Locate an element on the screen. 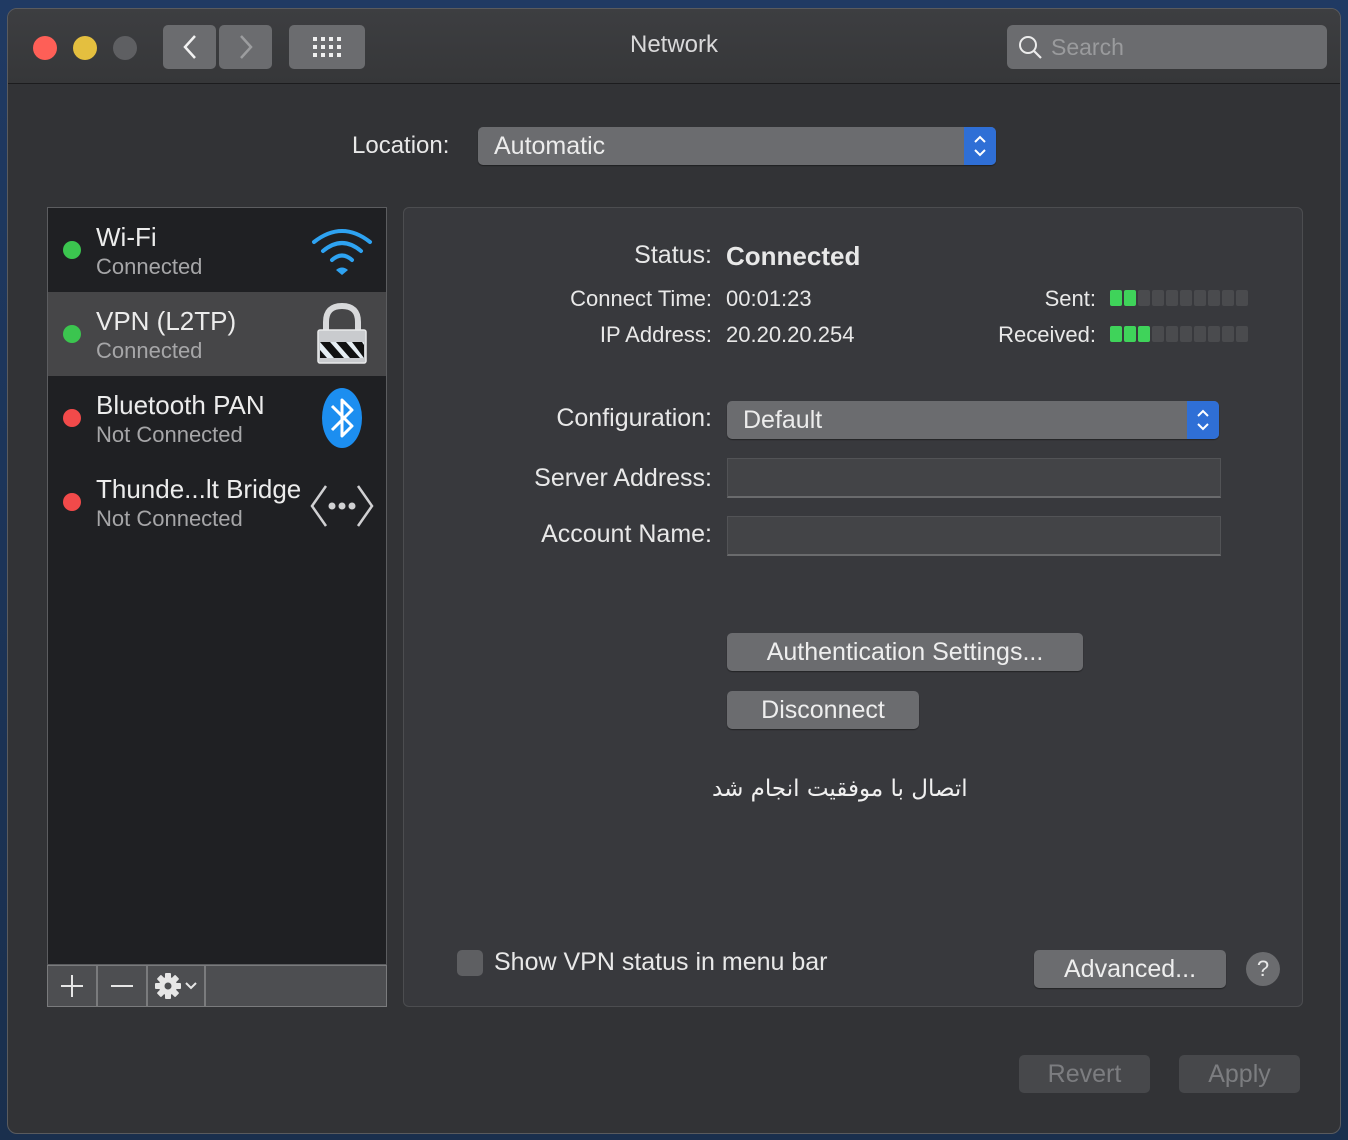 Image resolution: width=1348 pixels, height=1140 pixels. service-item-thunderbolt-bridge: Thunde...lt Bridge Not Connected is located at coordinates (217, 502).